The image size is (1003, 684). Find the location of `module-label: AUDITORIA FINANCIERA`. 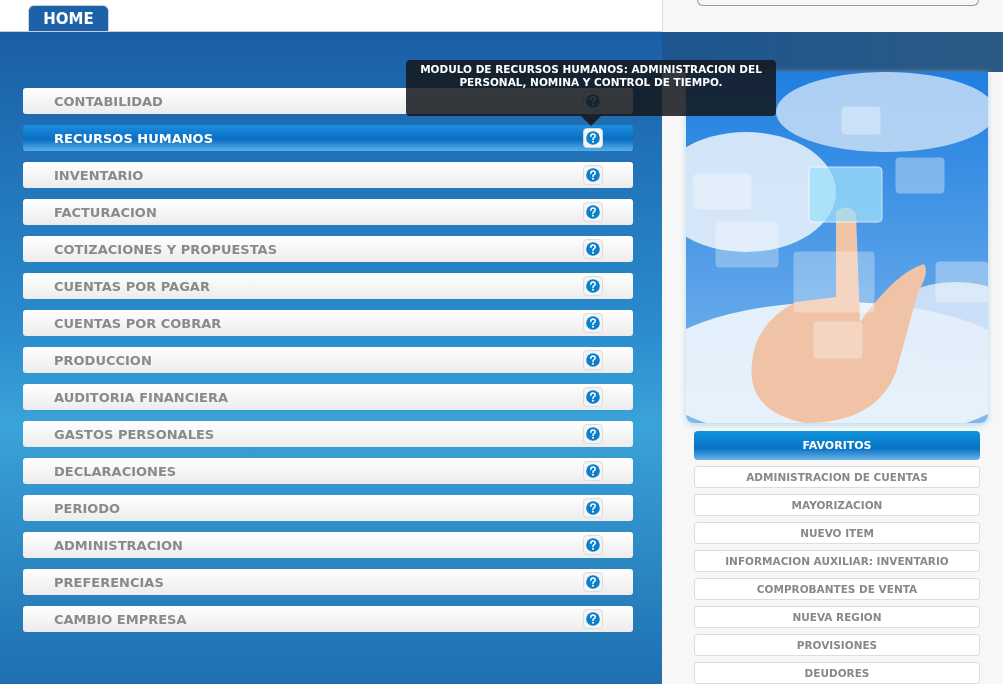

module-label: AUDITORIA FINANCIERA is located at coordinates (141, 397).